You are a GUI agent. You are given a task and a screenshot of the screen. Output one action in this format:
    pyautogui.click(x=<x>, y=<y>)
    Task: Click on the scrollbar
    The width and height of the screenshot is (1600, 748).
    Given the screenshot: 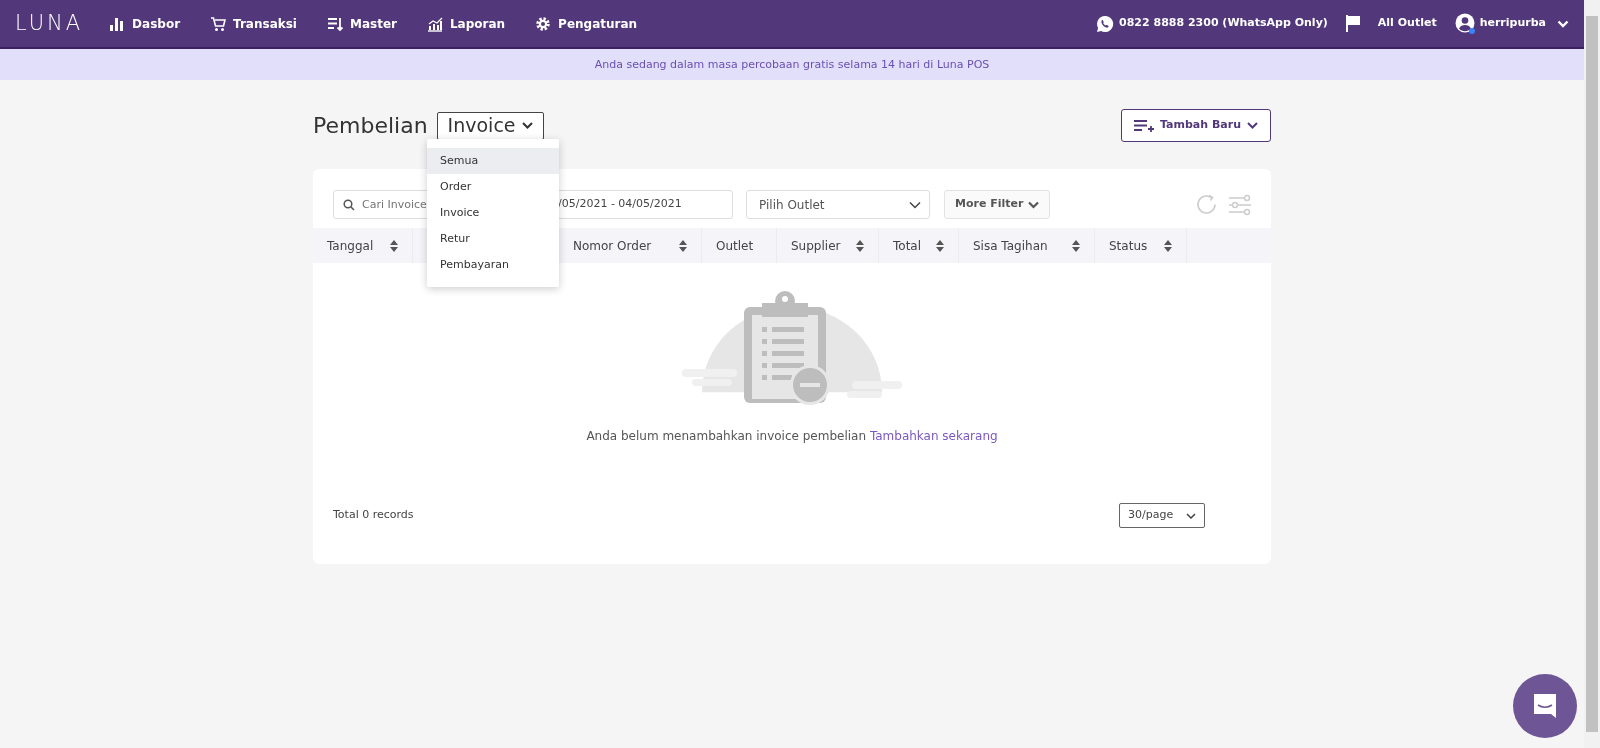 What is the action you would take?
    pyautogui.click(x=1592, y=374)
    